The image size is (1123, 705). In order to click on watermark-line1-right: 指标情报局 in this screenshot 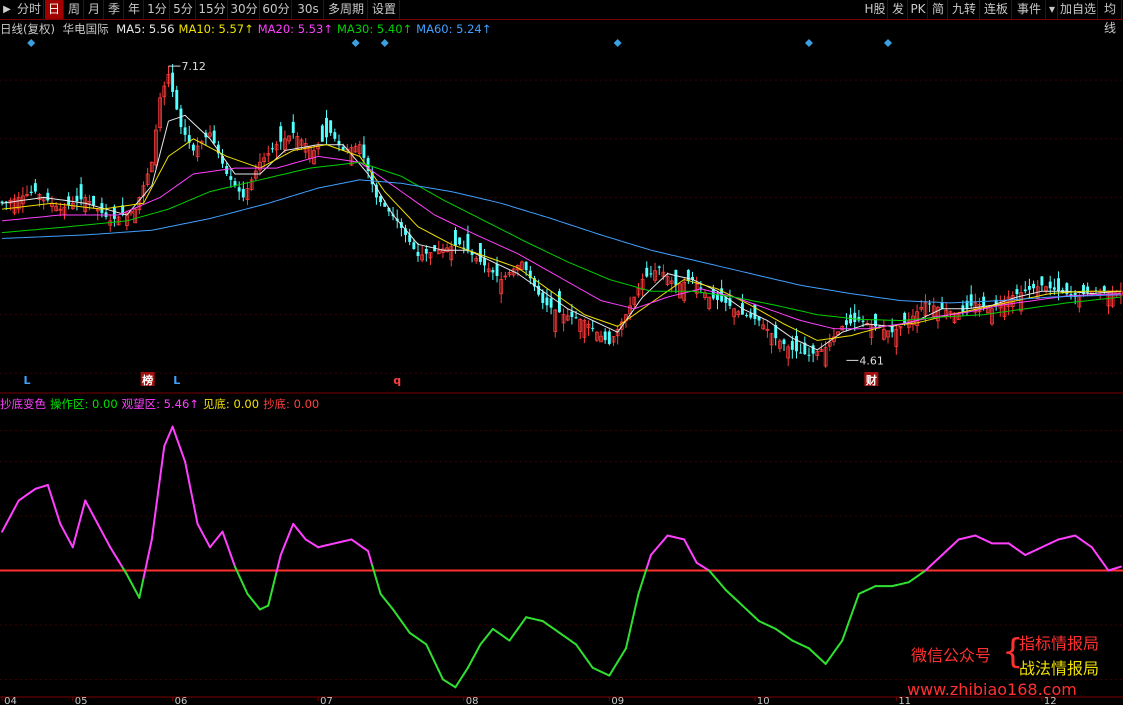, I will do `click(1059, 643)`.